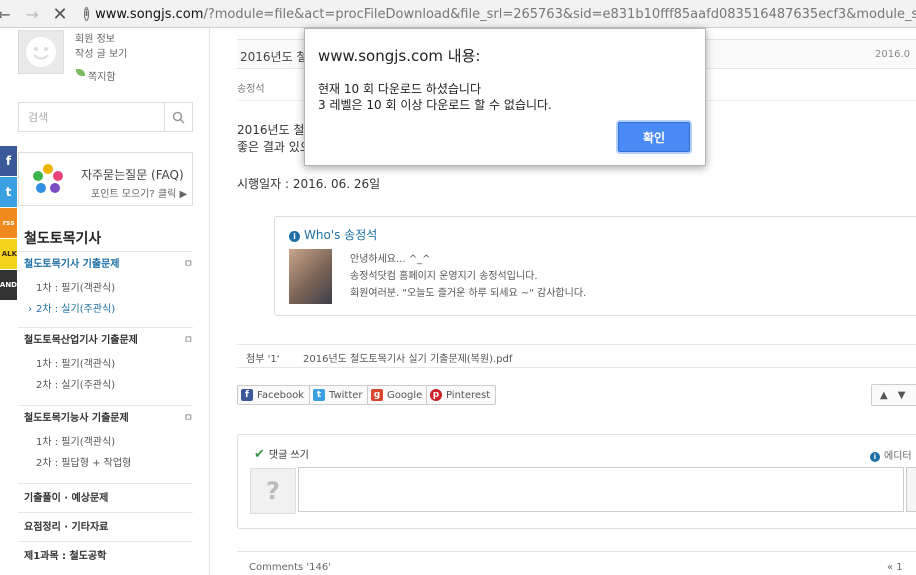 This screenshot has height=575, width=916. What do you see at coordinates (895, 567) in the screenshot?
I see `pagination: « 1` at bounding box center [895, 567].